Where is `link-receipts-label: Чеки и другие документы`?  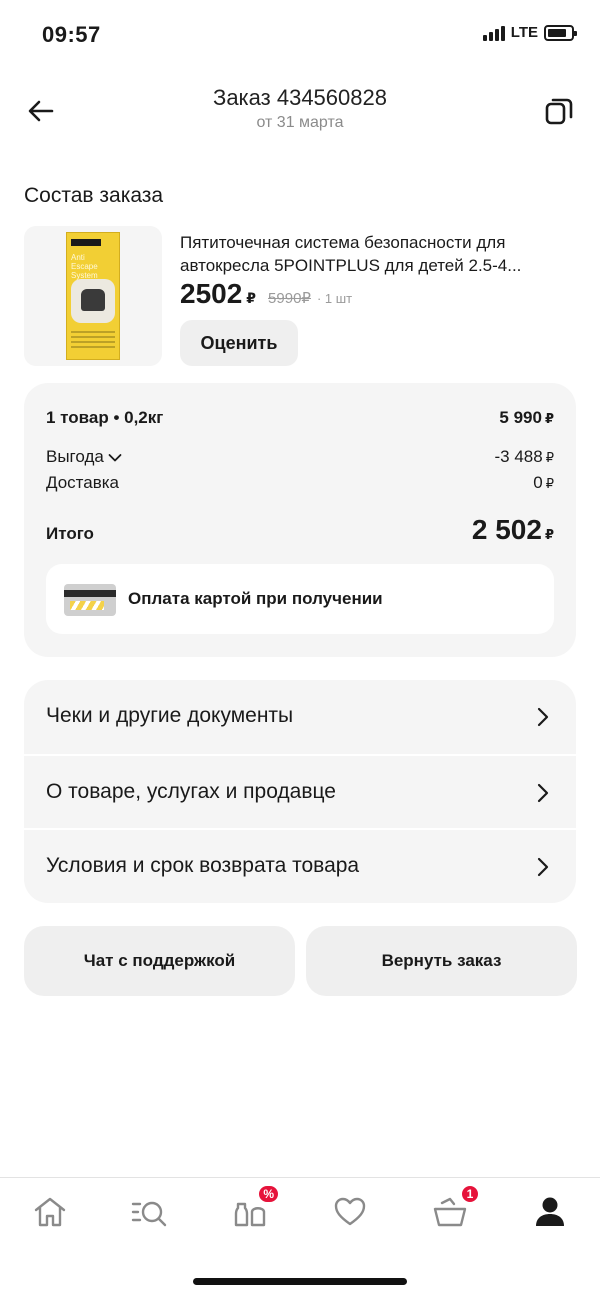
link-receipts-label: Чеки и другие документы is located at coordinates (170, 715).